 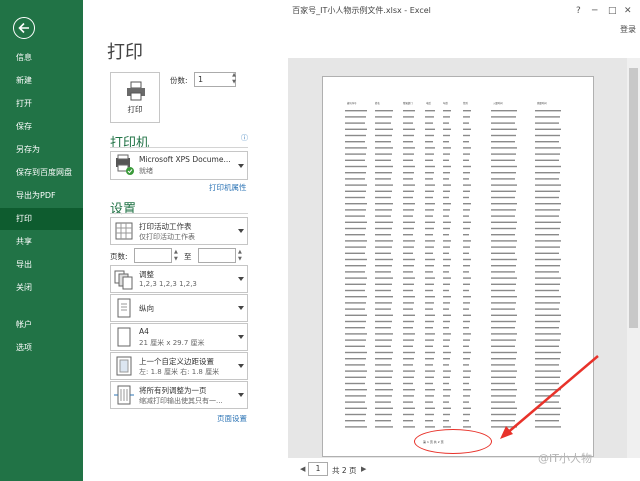 I want to click on divider, so click(x=179, y=147).